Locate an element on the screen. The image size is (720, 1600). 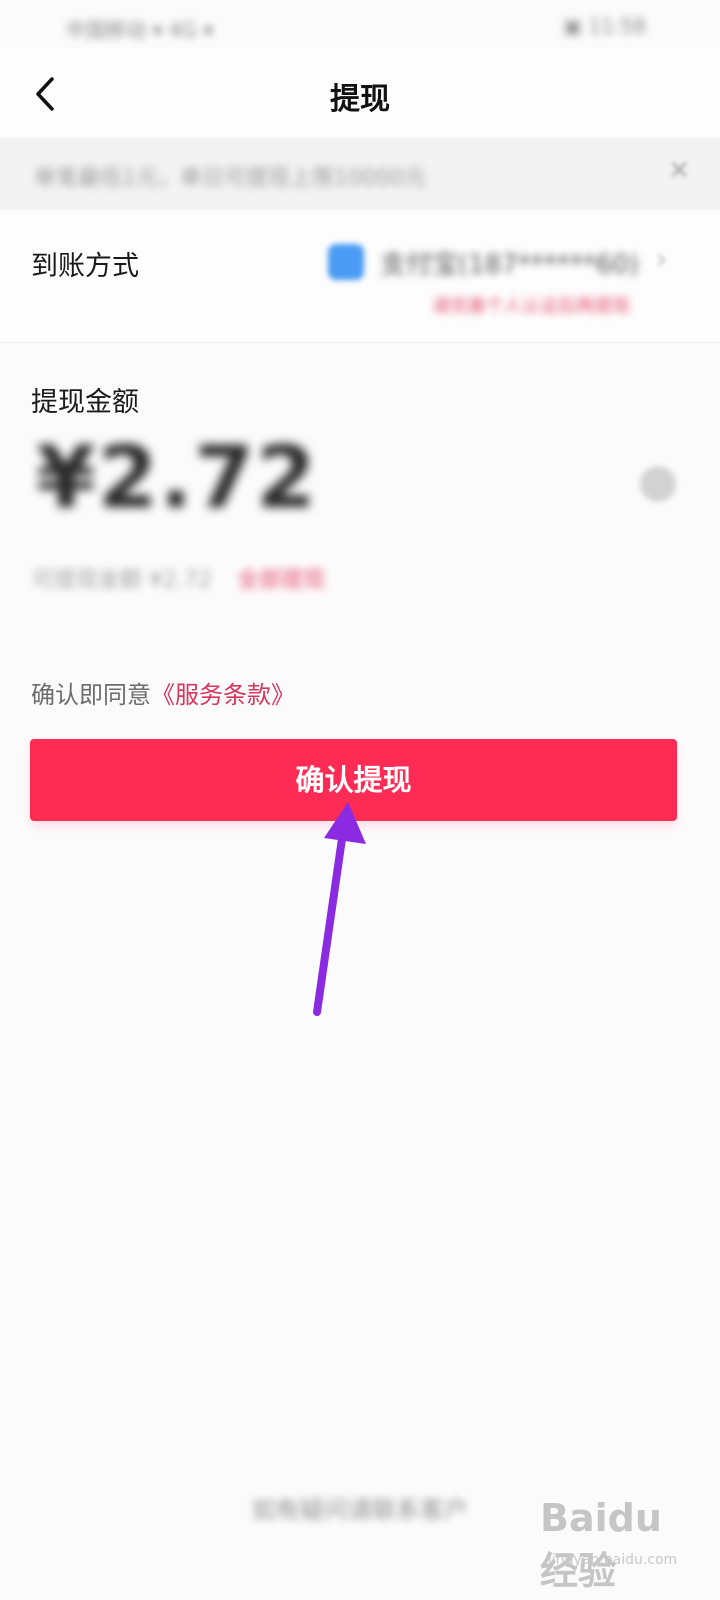
payout-account: 支付宝(187******60) is located at coordinates (509, 265).